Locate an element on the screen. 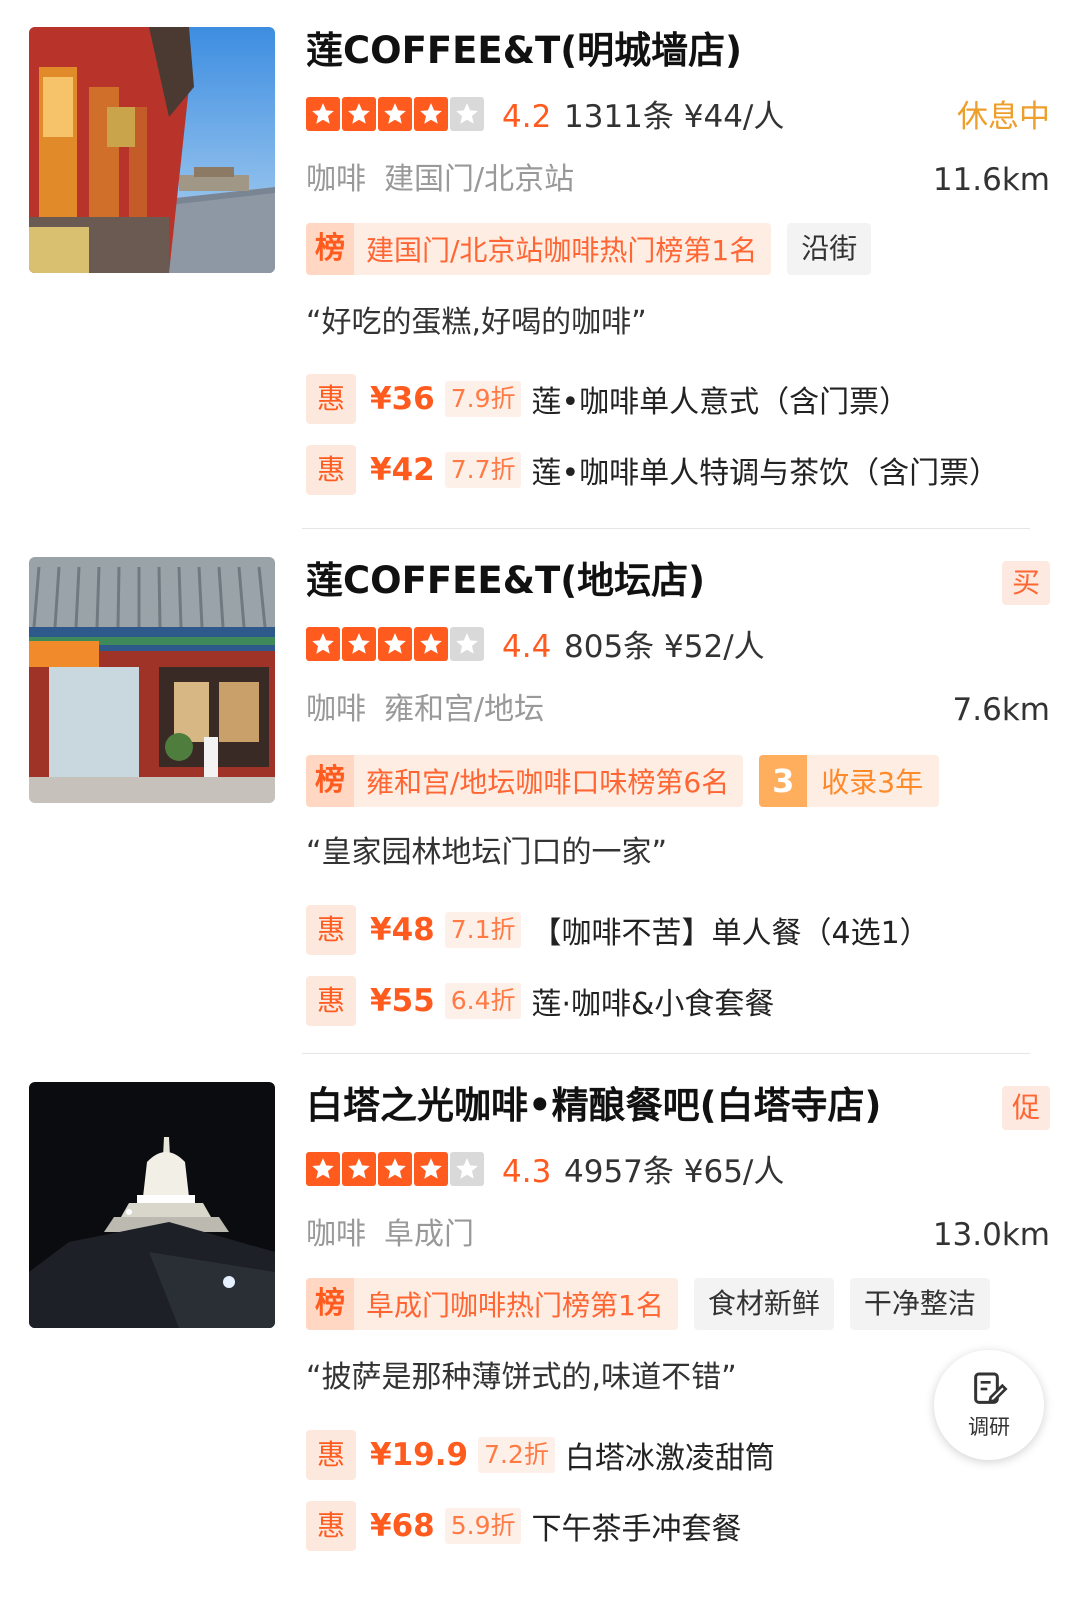 The height and width of the screenshot is (1600, 1080). deal-item: 惠 ¥48 7.1折 【咖啡不苦】单人餐（4选1） is located at coordinates (618, 930).